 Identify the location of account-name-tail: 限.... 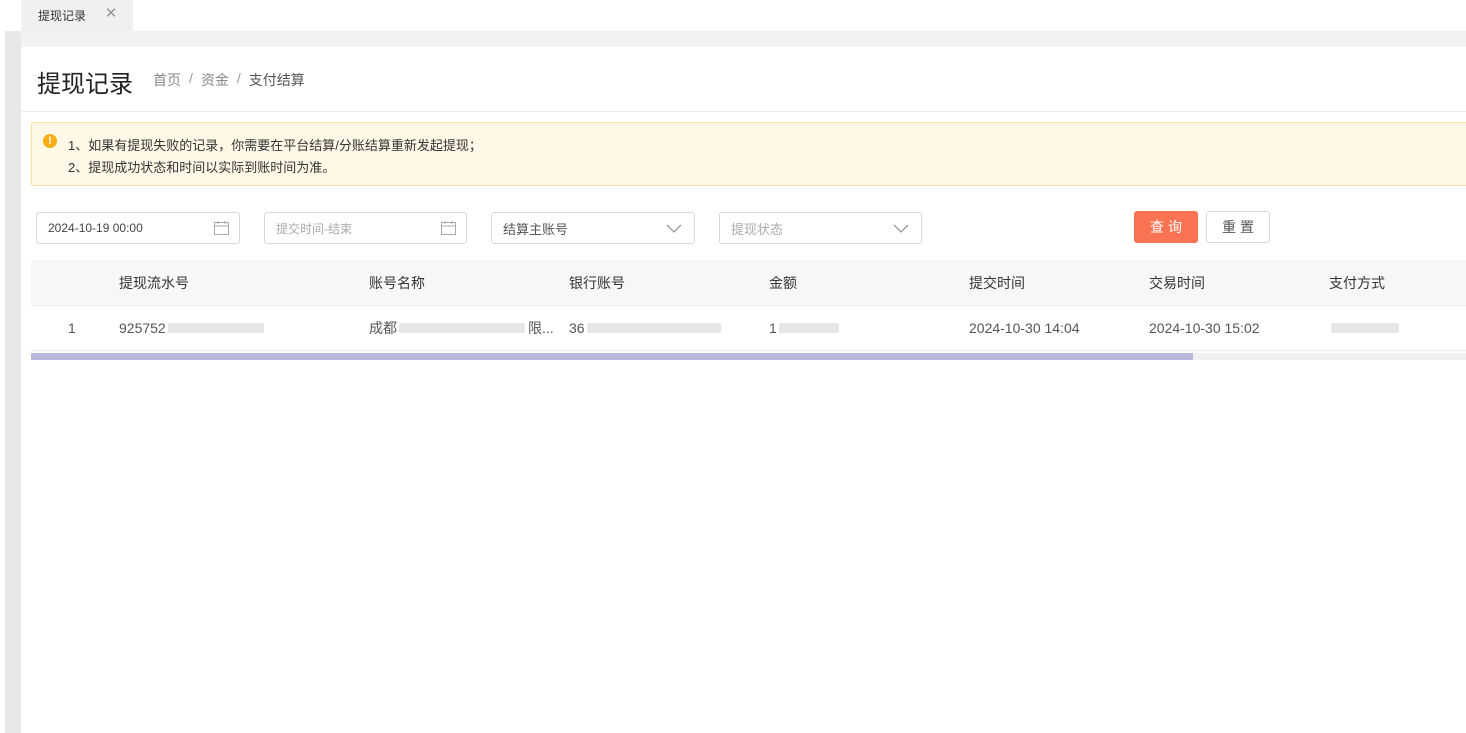
(541, 328).